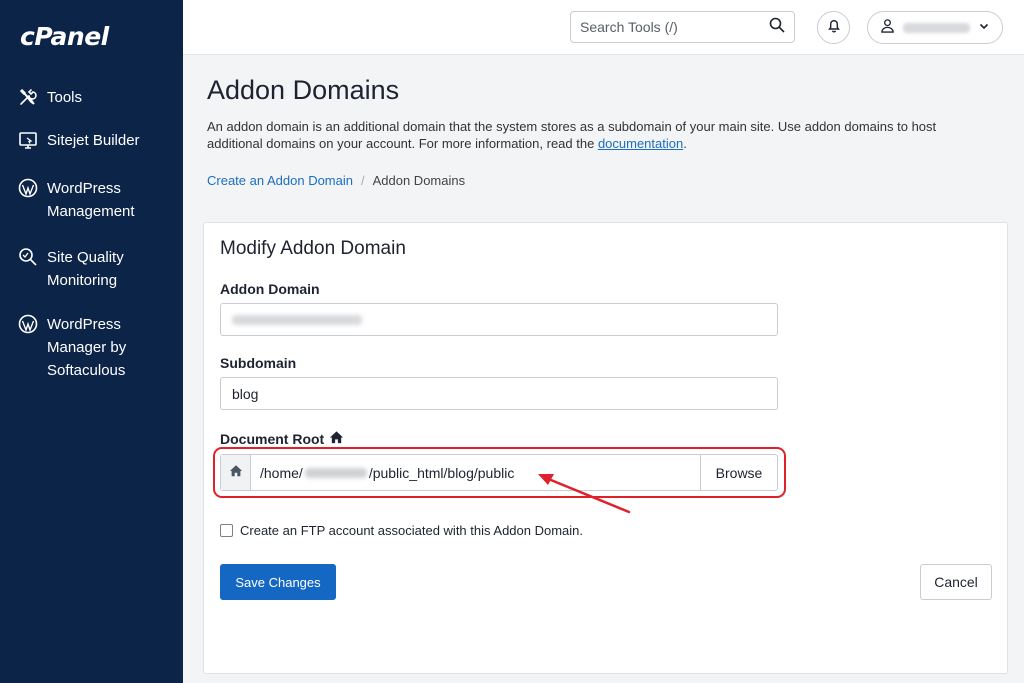 This screenshot has height=683, width=1024. I want to click on bell-icon, so click(834, 27).